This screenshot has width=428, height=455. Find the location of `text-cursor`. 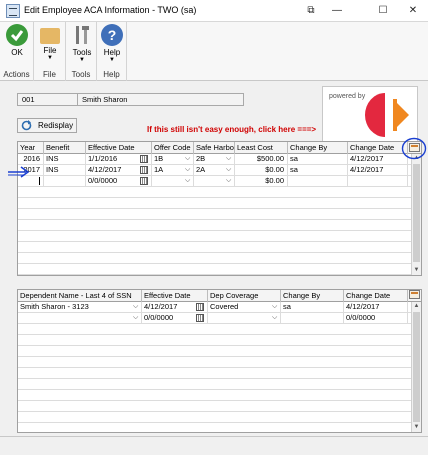

text-cursor is located at coordinates (39, 181).